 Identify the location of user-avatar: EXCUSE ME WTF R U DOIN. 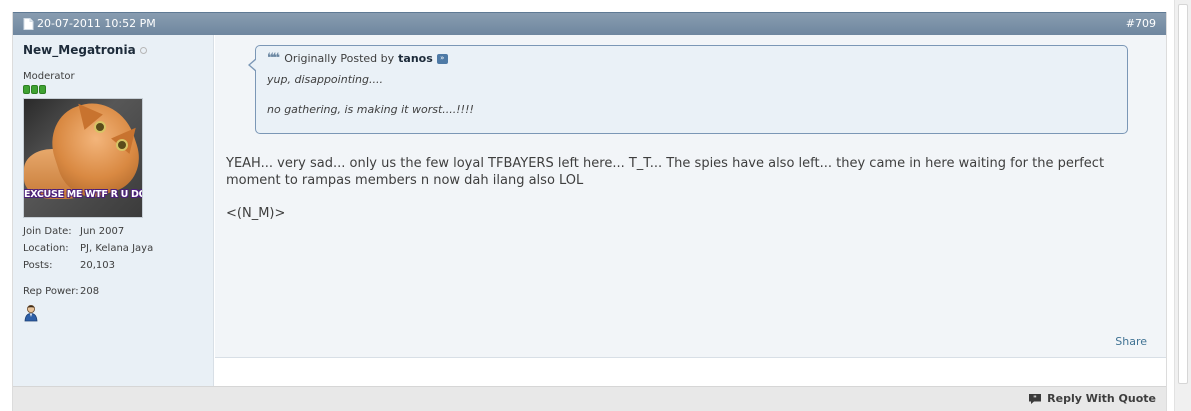
(83, 158).